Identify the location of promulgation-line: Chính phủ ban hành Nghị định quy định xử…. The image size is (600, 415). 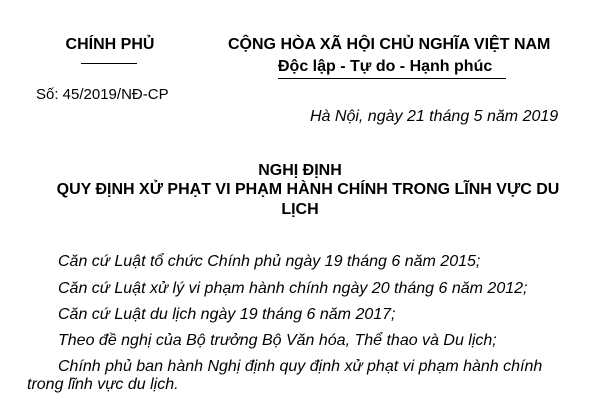
(300, 366).